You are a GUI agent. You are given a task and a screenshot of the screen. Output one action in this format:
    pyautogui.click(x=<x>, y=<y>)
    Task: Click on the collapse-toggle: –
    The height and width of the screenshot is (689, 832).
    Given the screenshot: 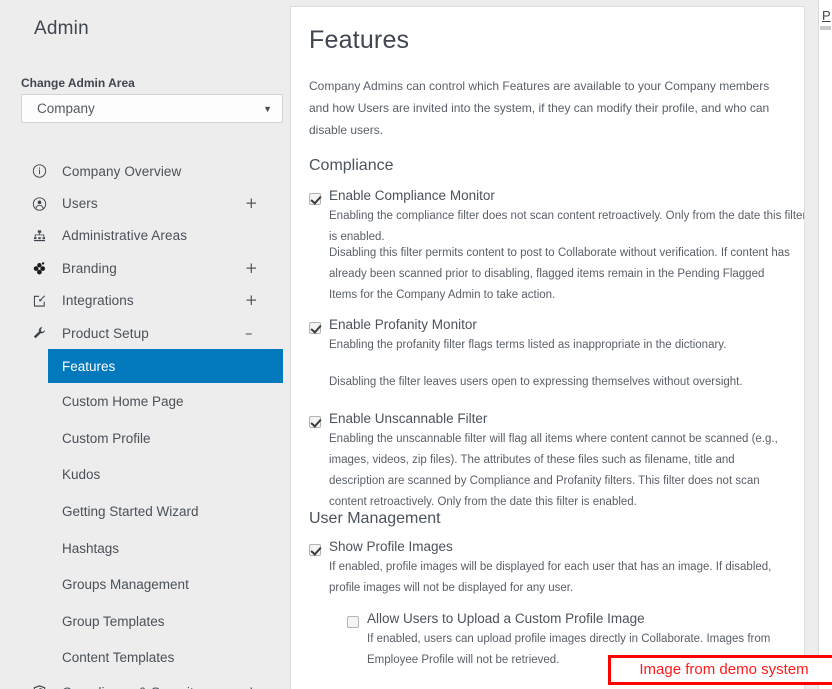 What is the action you would take?
    pyautogui.click(x=249, y=333)
    